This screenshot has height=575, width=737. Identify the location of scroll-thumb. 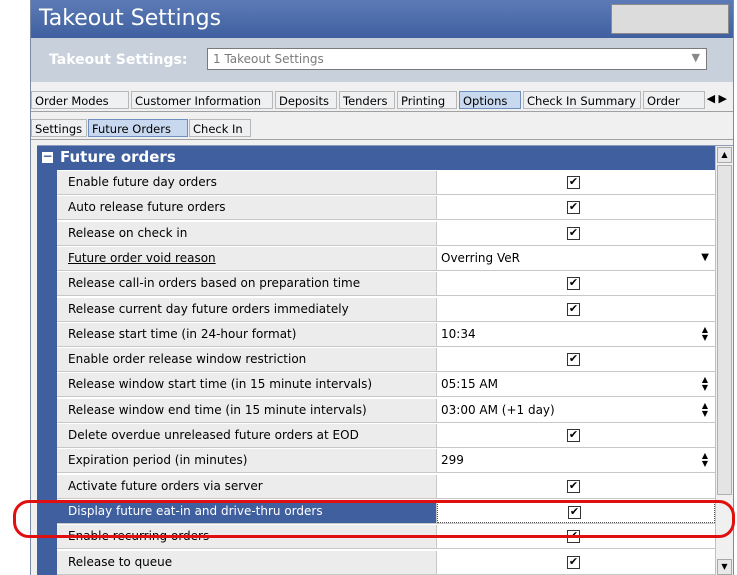
(724, 330).